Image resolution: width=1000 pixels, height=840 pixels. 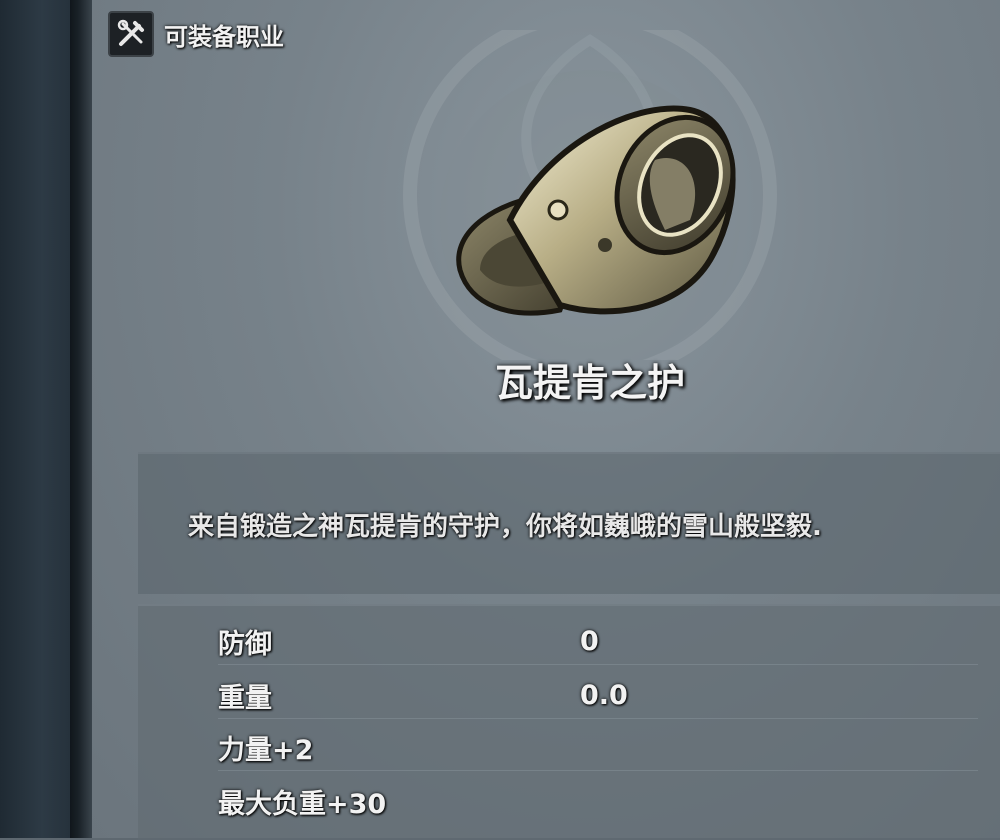 I want to click on item-name: 瓦提肯之护, so click(x=589, y=383).